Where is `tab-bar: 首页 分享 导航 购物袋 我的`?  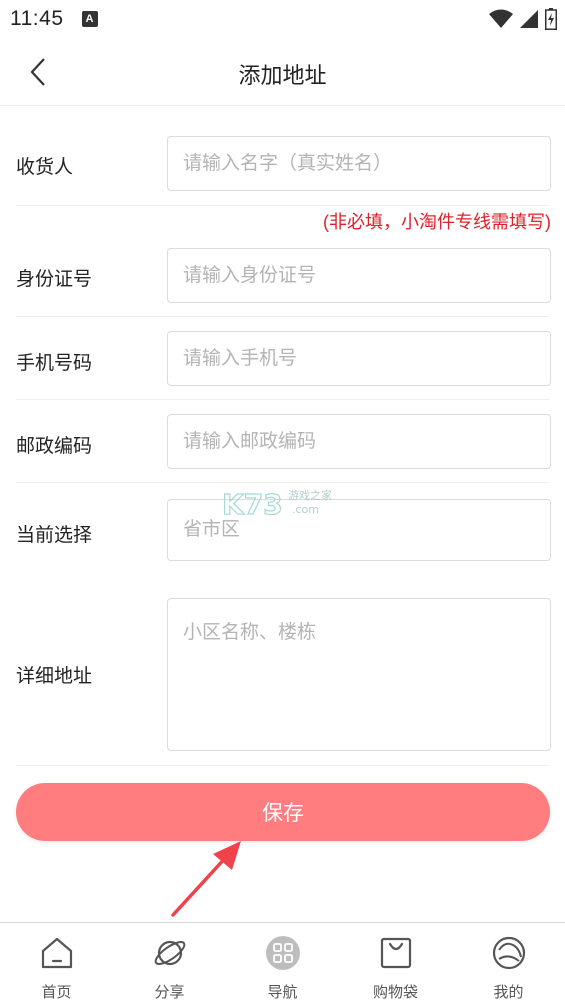
tab-bar: 首页 分享 导航 购物袋 我的 is located at coordinates (282, 963).